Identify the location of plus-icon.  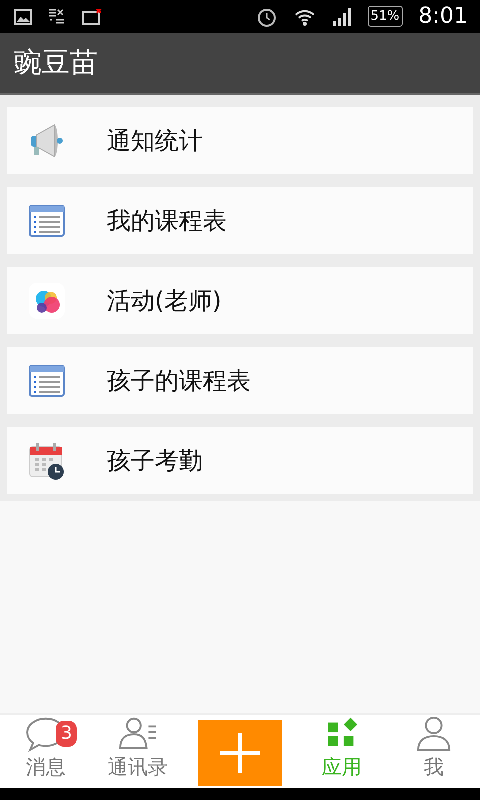
(240, 753).